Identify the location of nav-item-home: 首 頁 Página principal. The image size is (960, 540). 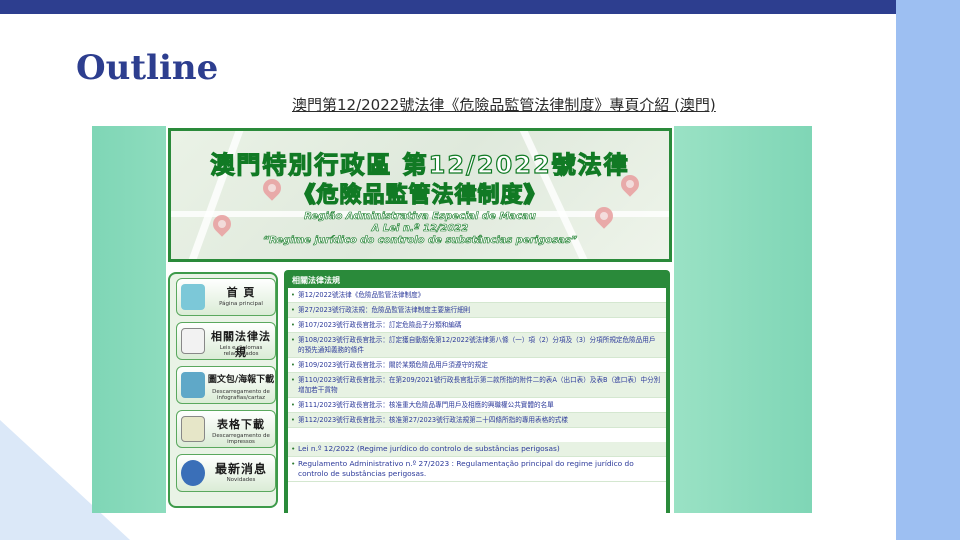
(226, 297).